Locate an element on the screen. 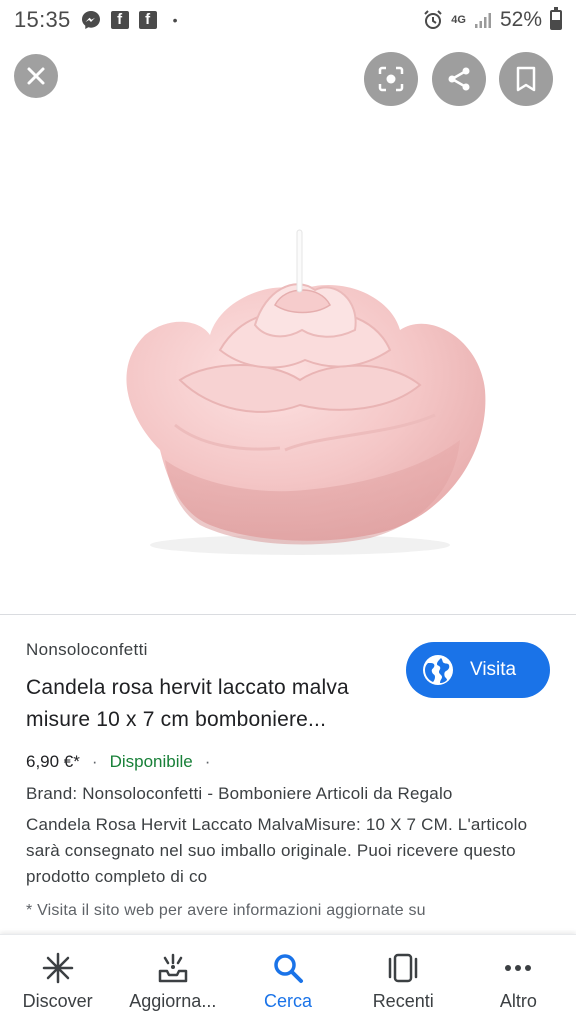 This screenshot has width=576, height=1024. price-row: 6,90 €* · Disponibile · is located at coordinates (291, 762).